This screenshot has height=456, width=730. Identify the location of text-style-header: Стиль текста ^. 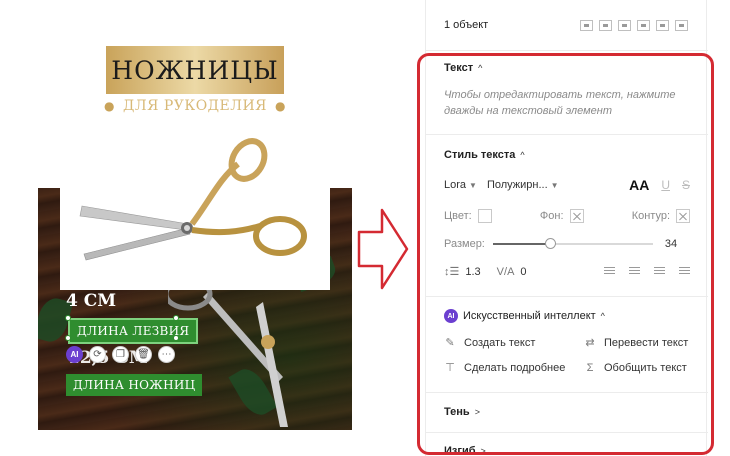
(567, 155).